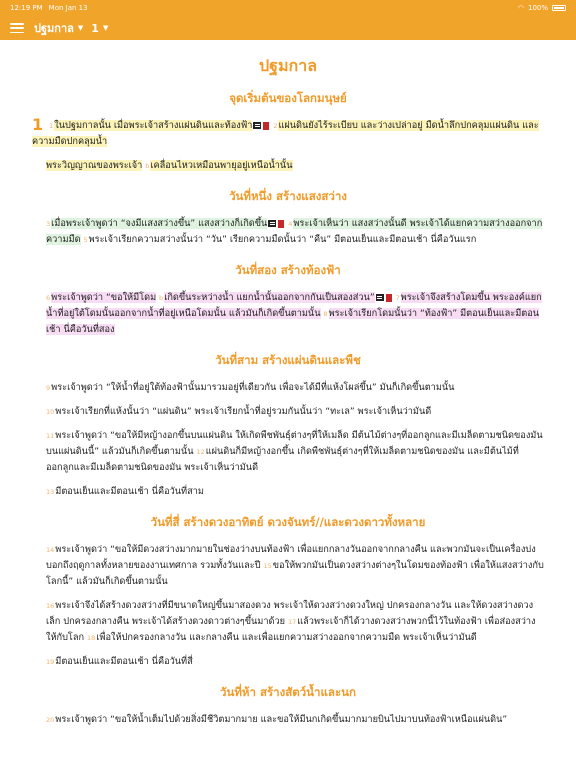  I want to click on status-time: 12:19 PM, so click(26, 8).